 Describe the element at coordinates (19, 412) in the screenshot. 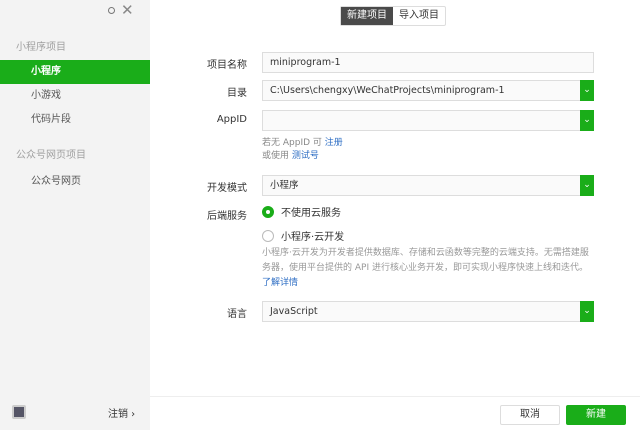

I see `avatar` at that location.